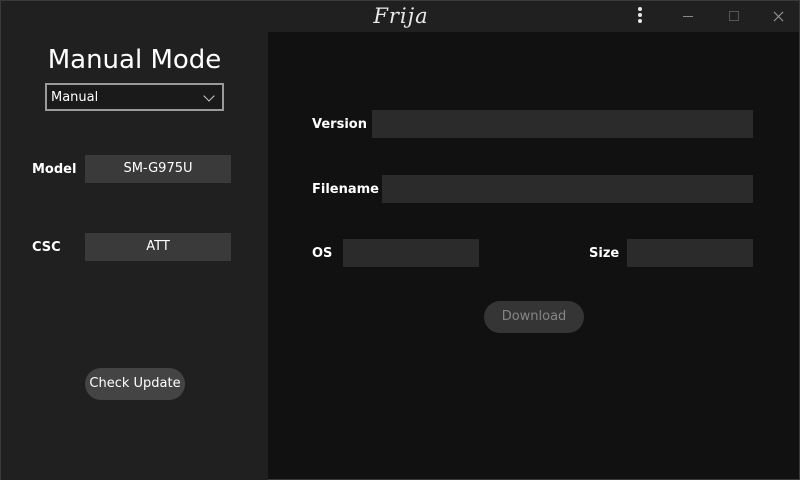 The image size is (800, 480). Describe the element at coordinates (640, 17) in the screenshot. I see `more-vert-icon` at that location.